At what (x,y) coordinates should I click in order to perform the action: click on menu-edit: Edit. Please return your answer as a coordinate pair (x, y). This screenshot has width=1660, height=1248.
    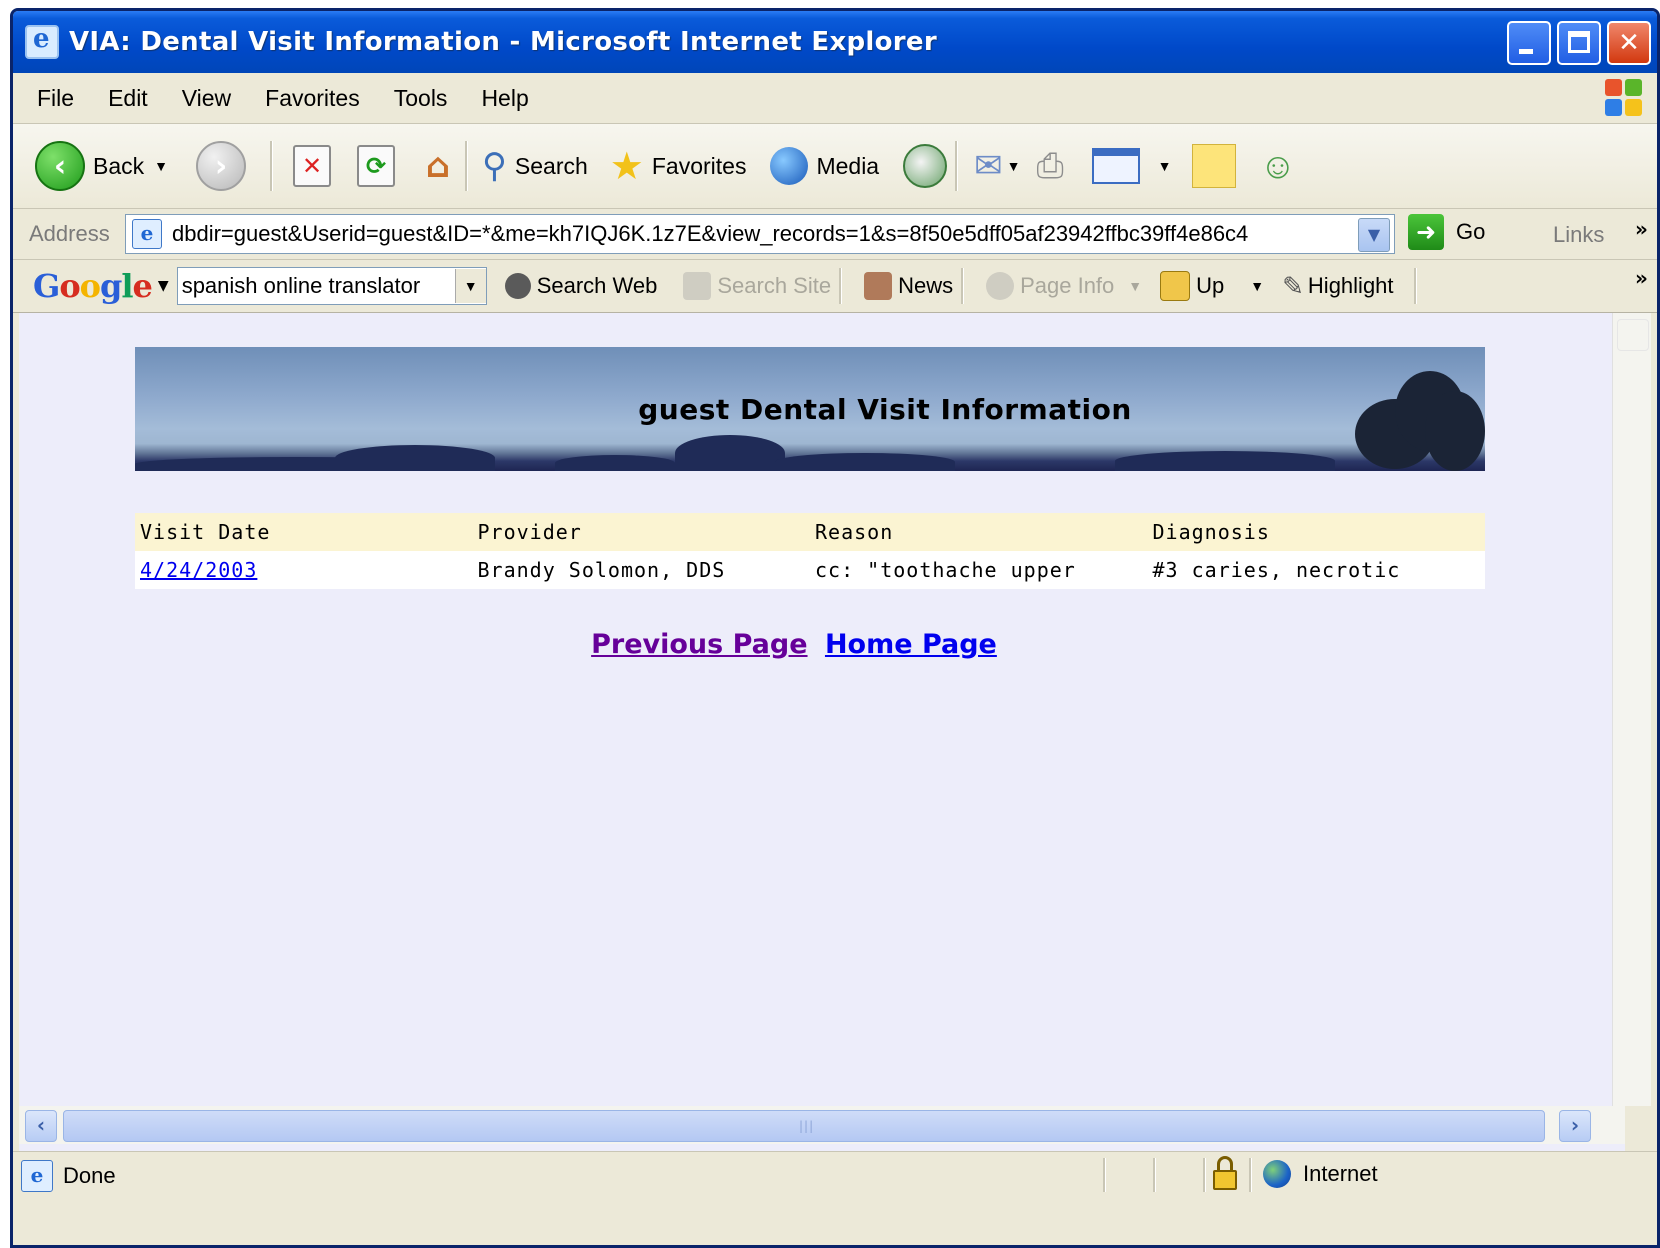
    Looking at the image, I should click on (128, 98).